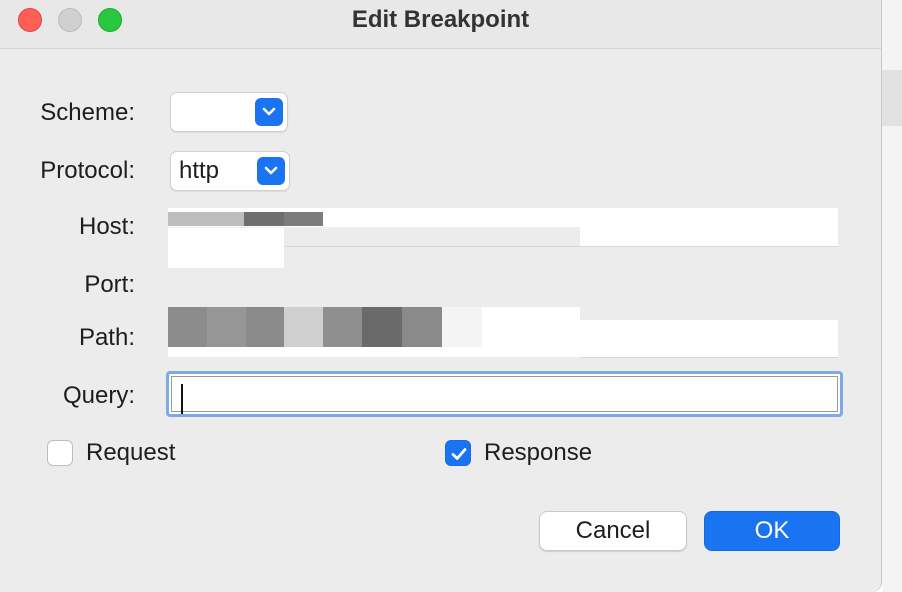  Describe the element at coordinates (130, 453) in the screenshot. I see `request-checkbox-label: Request` at that location.